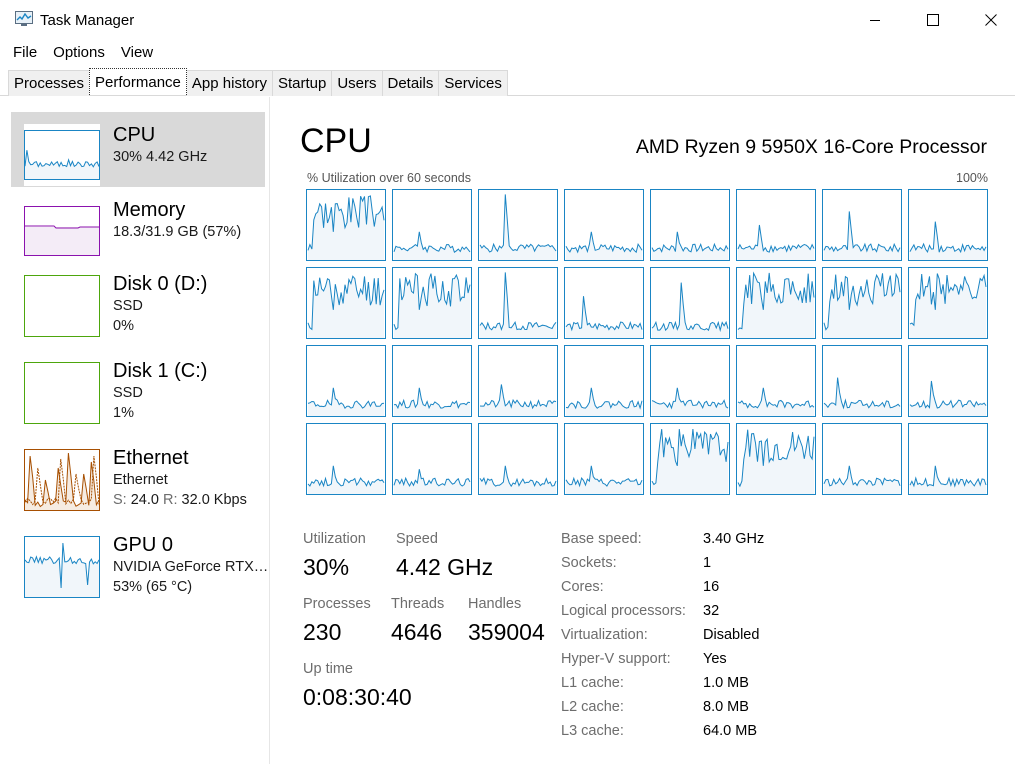 This screenshot has height=764, width=1015. I want to click on utilization-label: Utilization, so click(334, 539).